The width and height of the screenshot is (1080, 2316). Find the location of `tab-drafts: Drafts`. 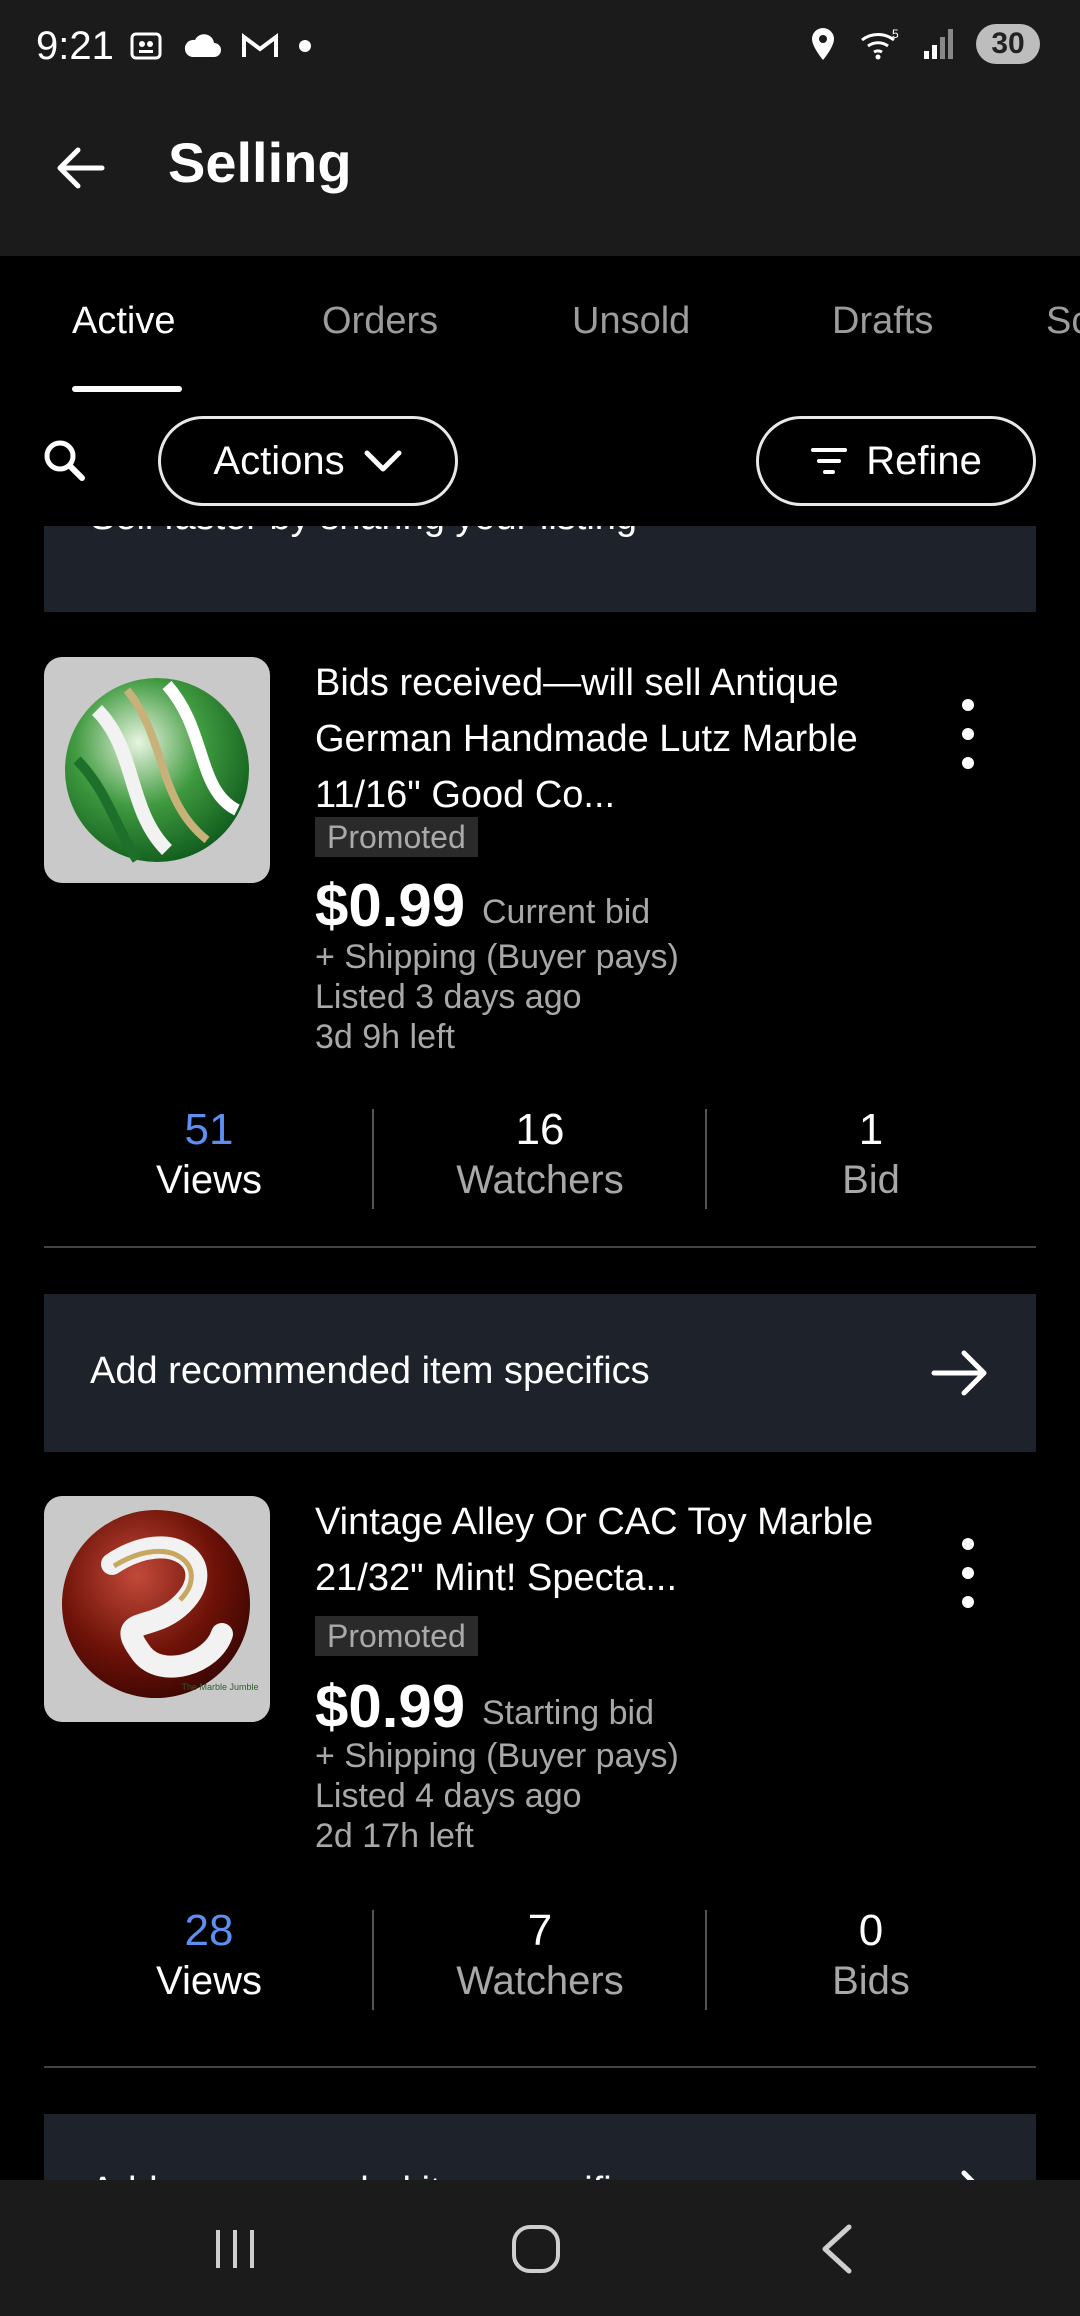

tab-drafts: Drafts is located at coordinates (882, 321).